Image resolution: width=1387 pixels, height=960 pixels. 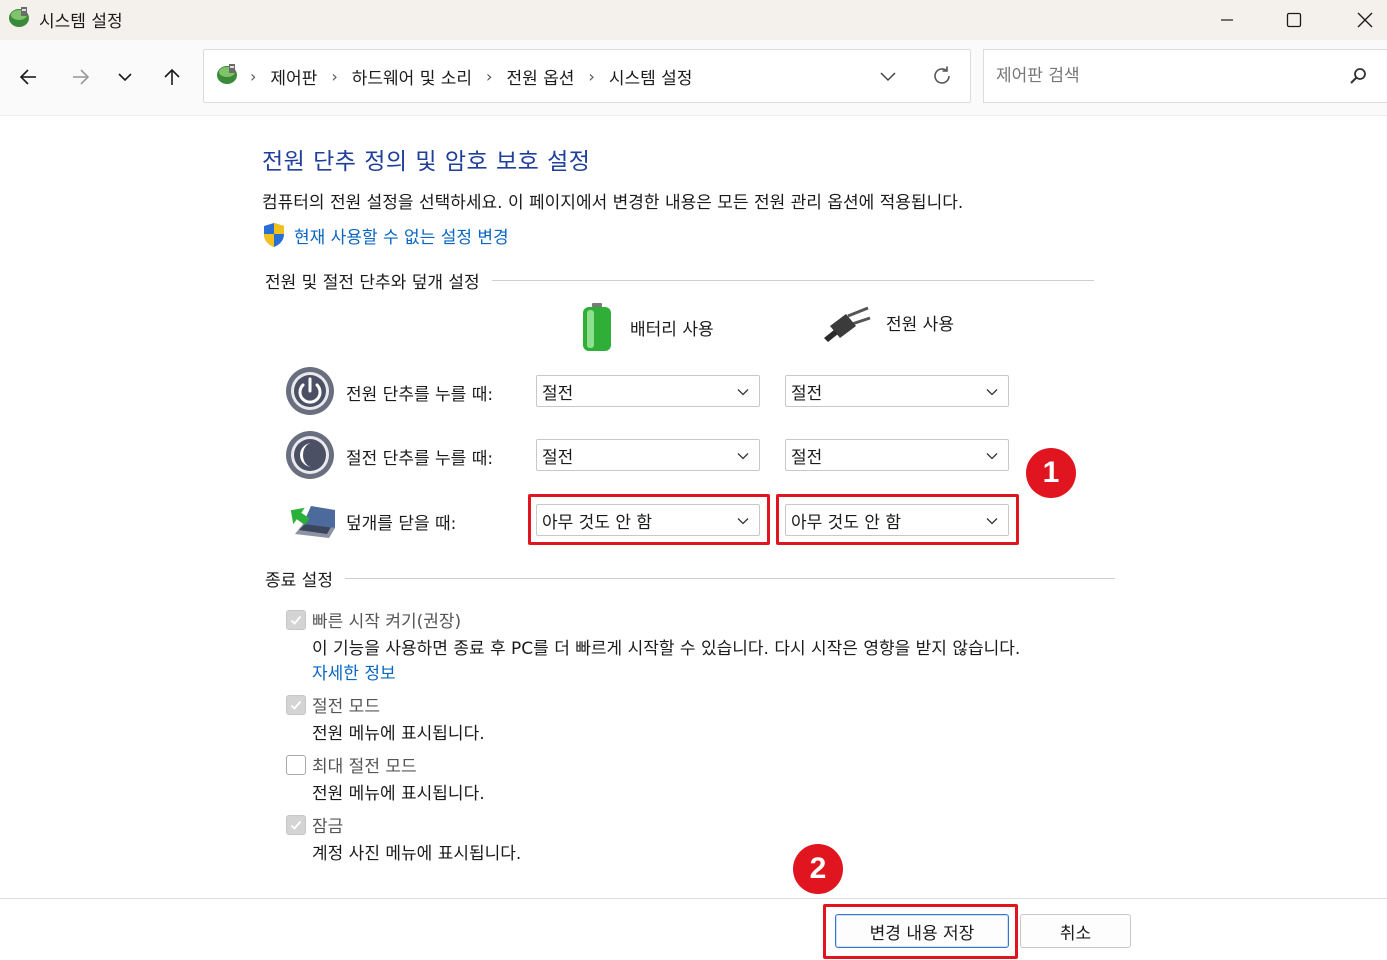 What do you see at coordinates (693, 20) in the screenshot?
I see `title-bar: 시스템 설정` at bounding box center [693, 20].